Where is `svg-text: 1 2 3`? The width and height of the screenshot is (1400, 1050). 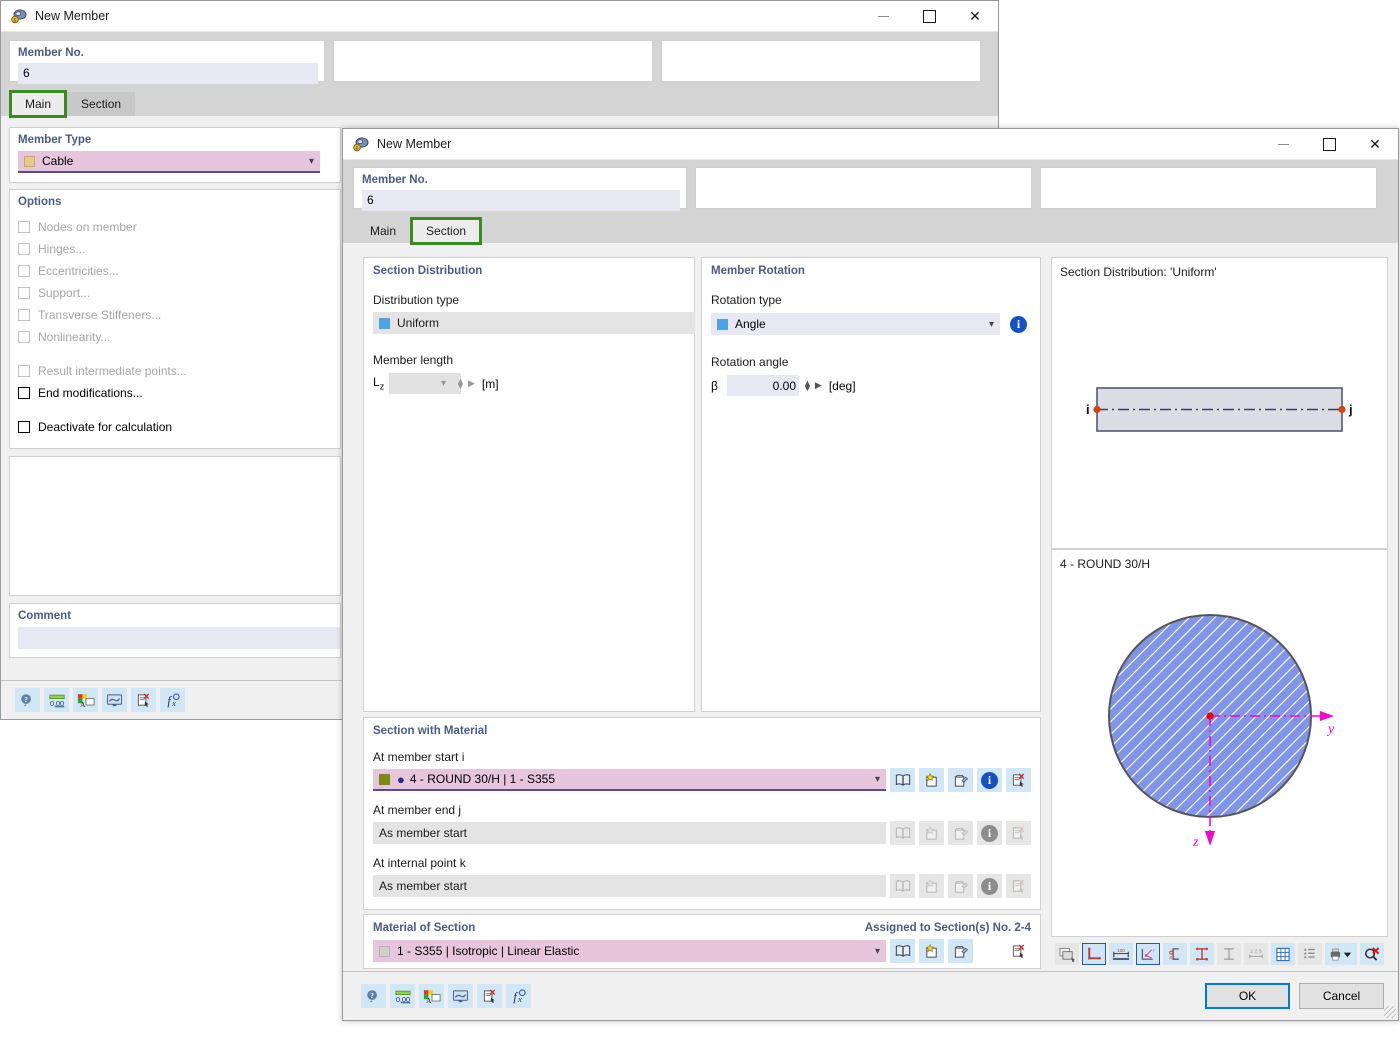 svg-text: 1 2 3 is located at coordinates (1256, 951).